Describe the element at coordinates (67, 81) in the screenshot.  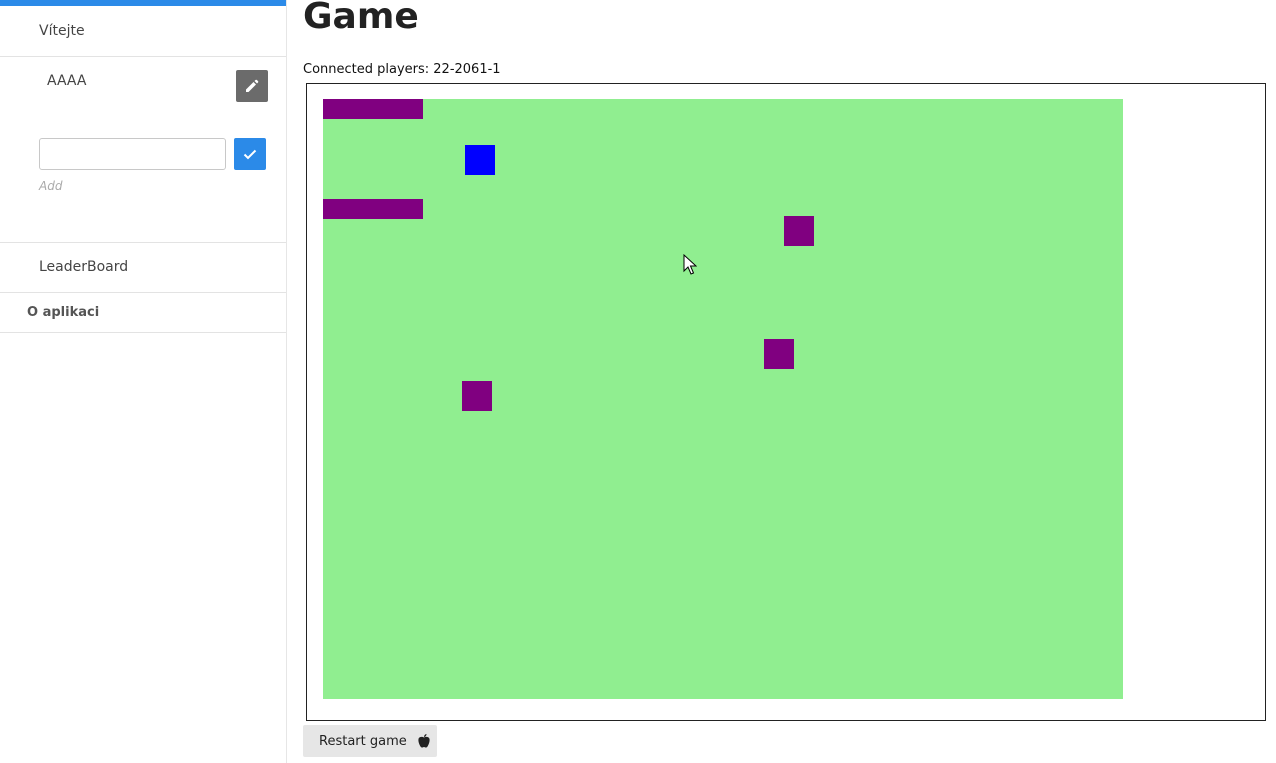
I see `user-name: AAAA` at that location.